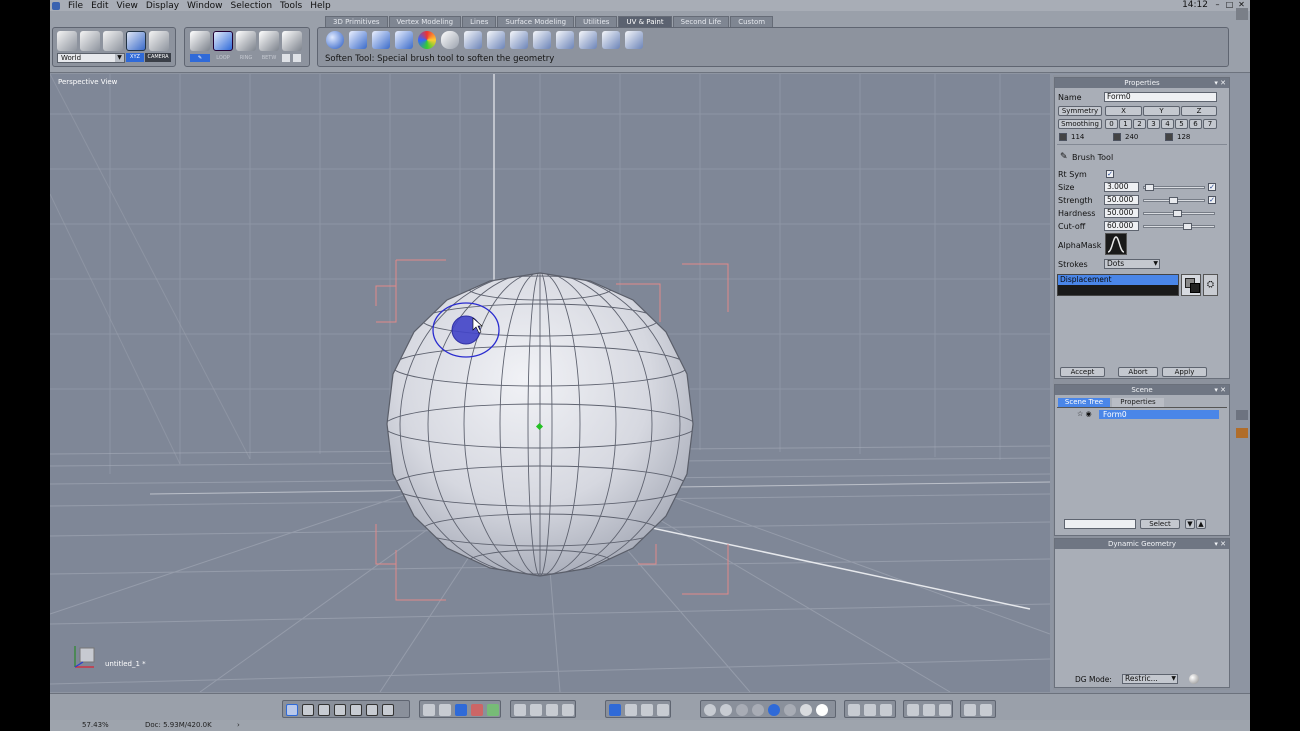 The image size is (1300, 731). I want to click on size-checkbox: ✓, so click(1212, 187).